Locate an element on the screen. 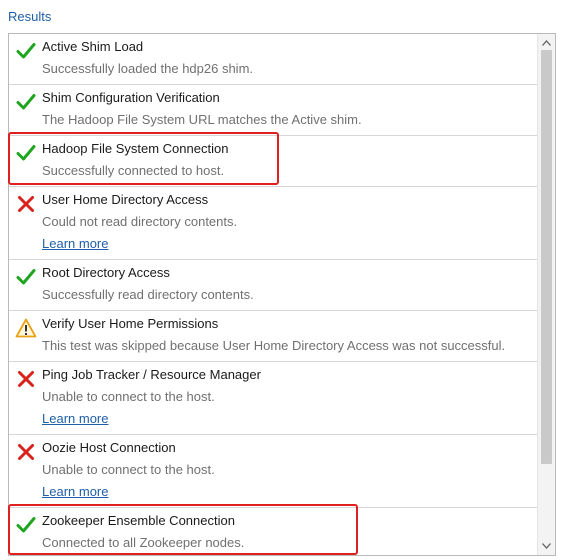 This screenshot has height=560, width=562. result-title: Shim Configuration Verification is located at coordinates (131, 97).